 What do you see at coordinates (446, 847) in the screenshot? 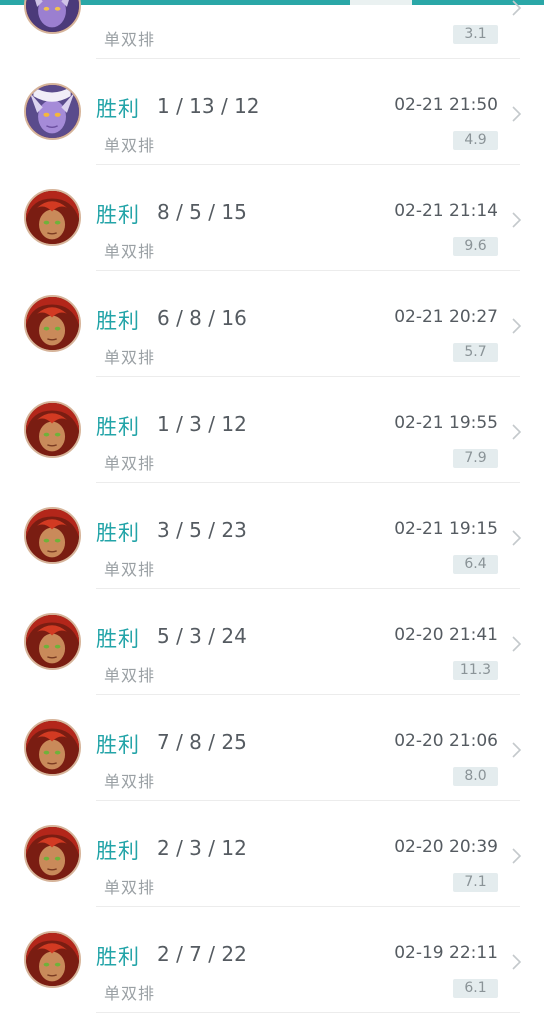
I see `match-time: 02-20 20:39` at bounding box center [446, 847].